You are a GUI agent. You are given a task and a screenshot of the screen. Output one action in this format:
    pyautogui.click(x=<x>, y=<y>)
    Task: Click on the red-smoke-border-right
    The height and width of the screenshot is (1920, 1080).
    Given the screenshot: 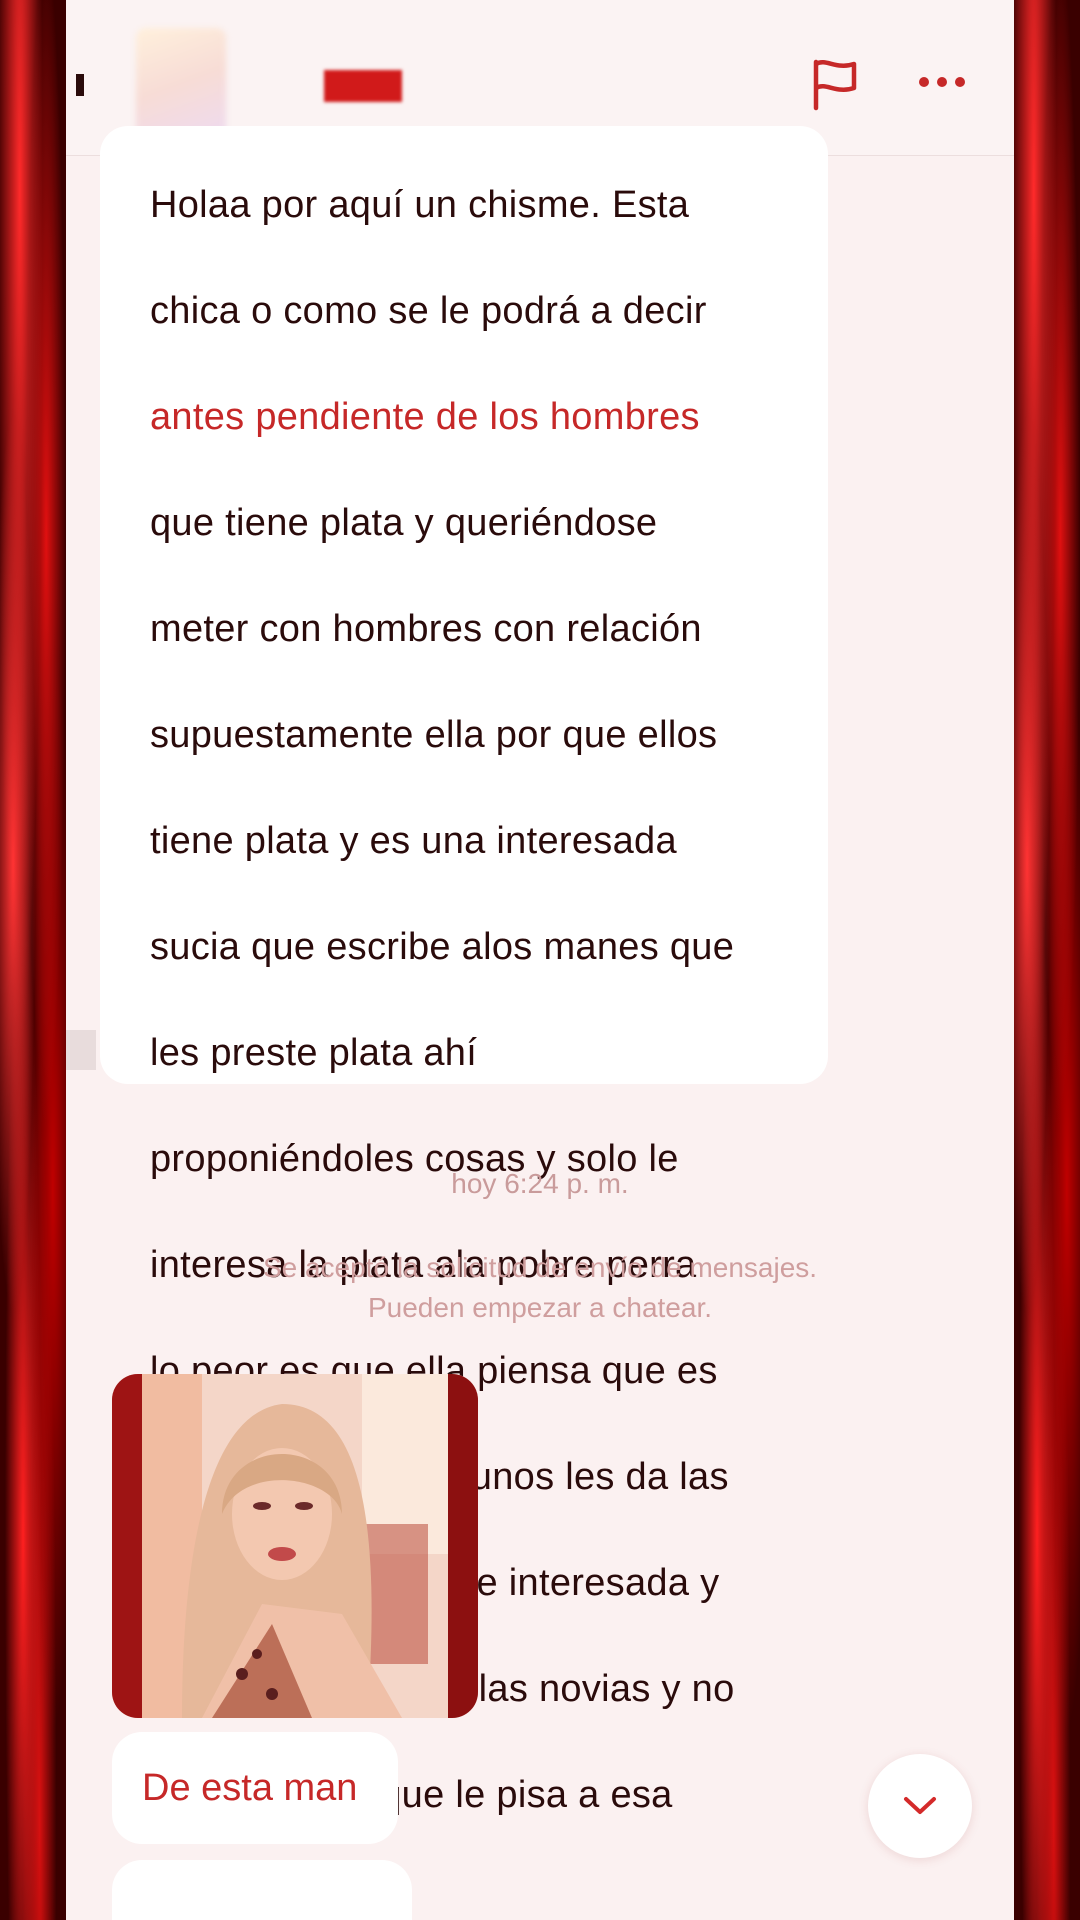 What is the action you would take?
    pyautogui.click(x=1047, y=960)
    